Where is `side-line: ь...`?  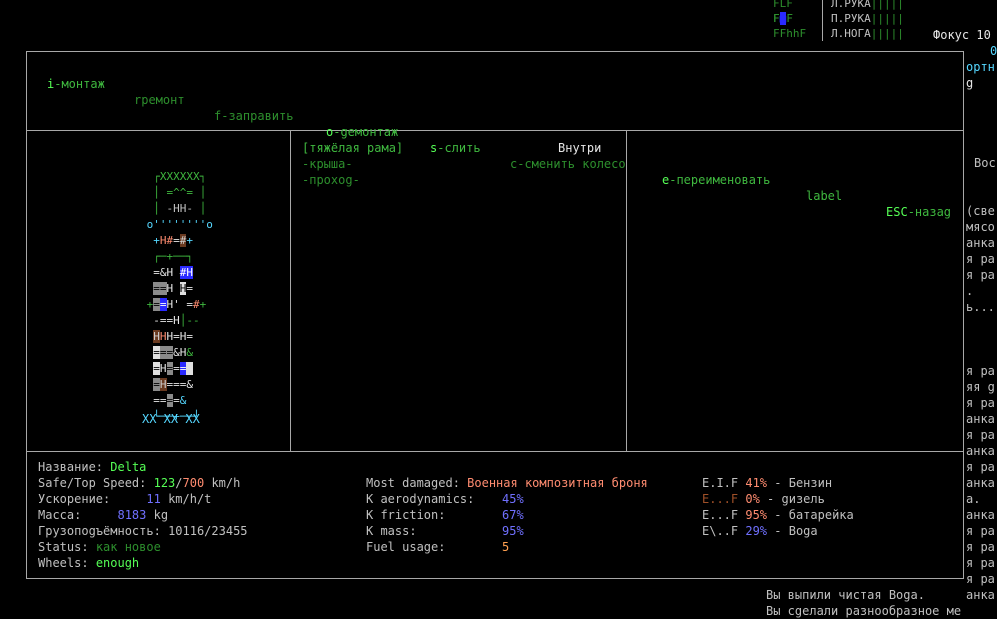
side-line: ь... is located at coordinates (980, 307).